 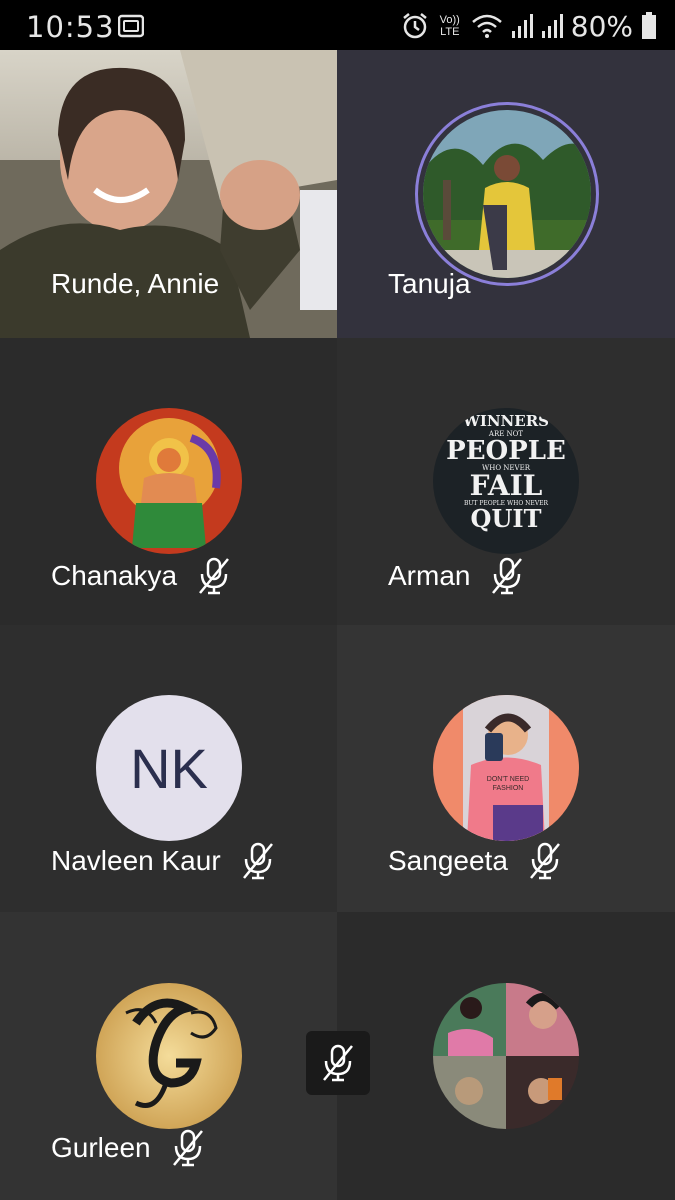 I want to click on shirt-text: DON'T NEED FASHION, so click(x=508, y=784).